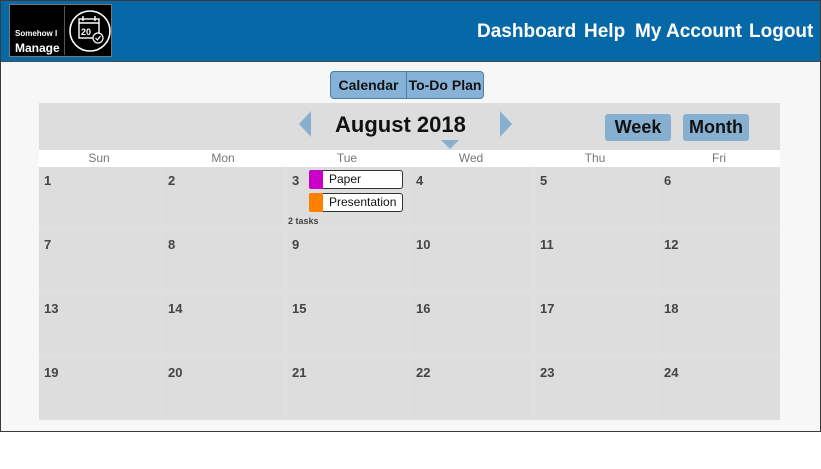 The image size is (821, 469). Describe the element at coordinates (175, 372) in the screenshot. I see `day-number: 20` at that location.